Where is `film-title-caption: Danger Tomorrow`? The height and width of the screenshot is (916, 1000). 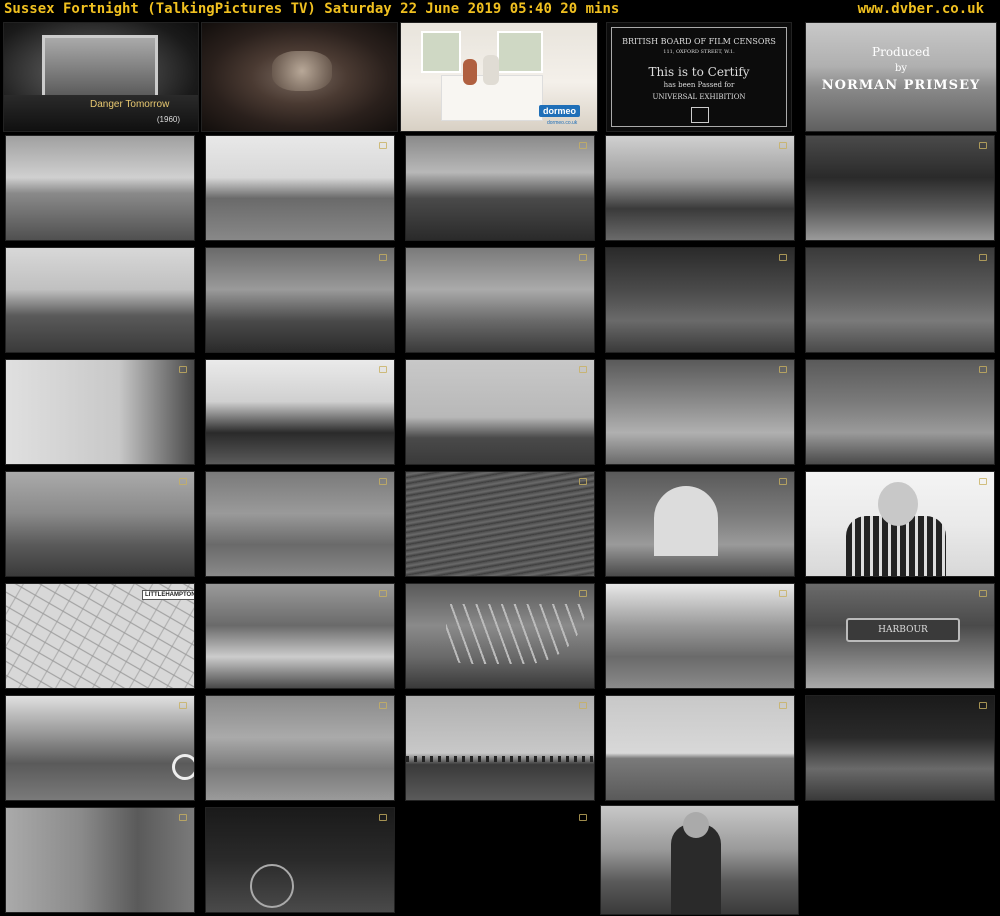
film-title-caption: Danger Tomorrow is located at coordinates (130, 104).